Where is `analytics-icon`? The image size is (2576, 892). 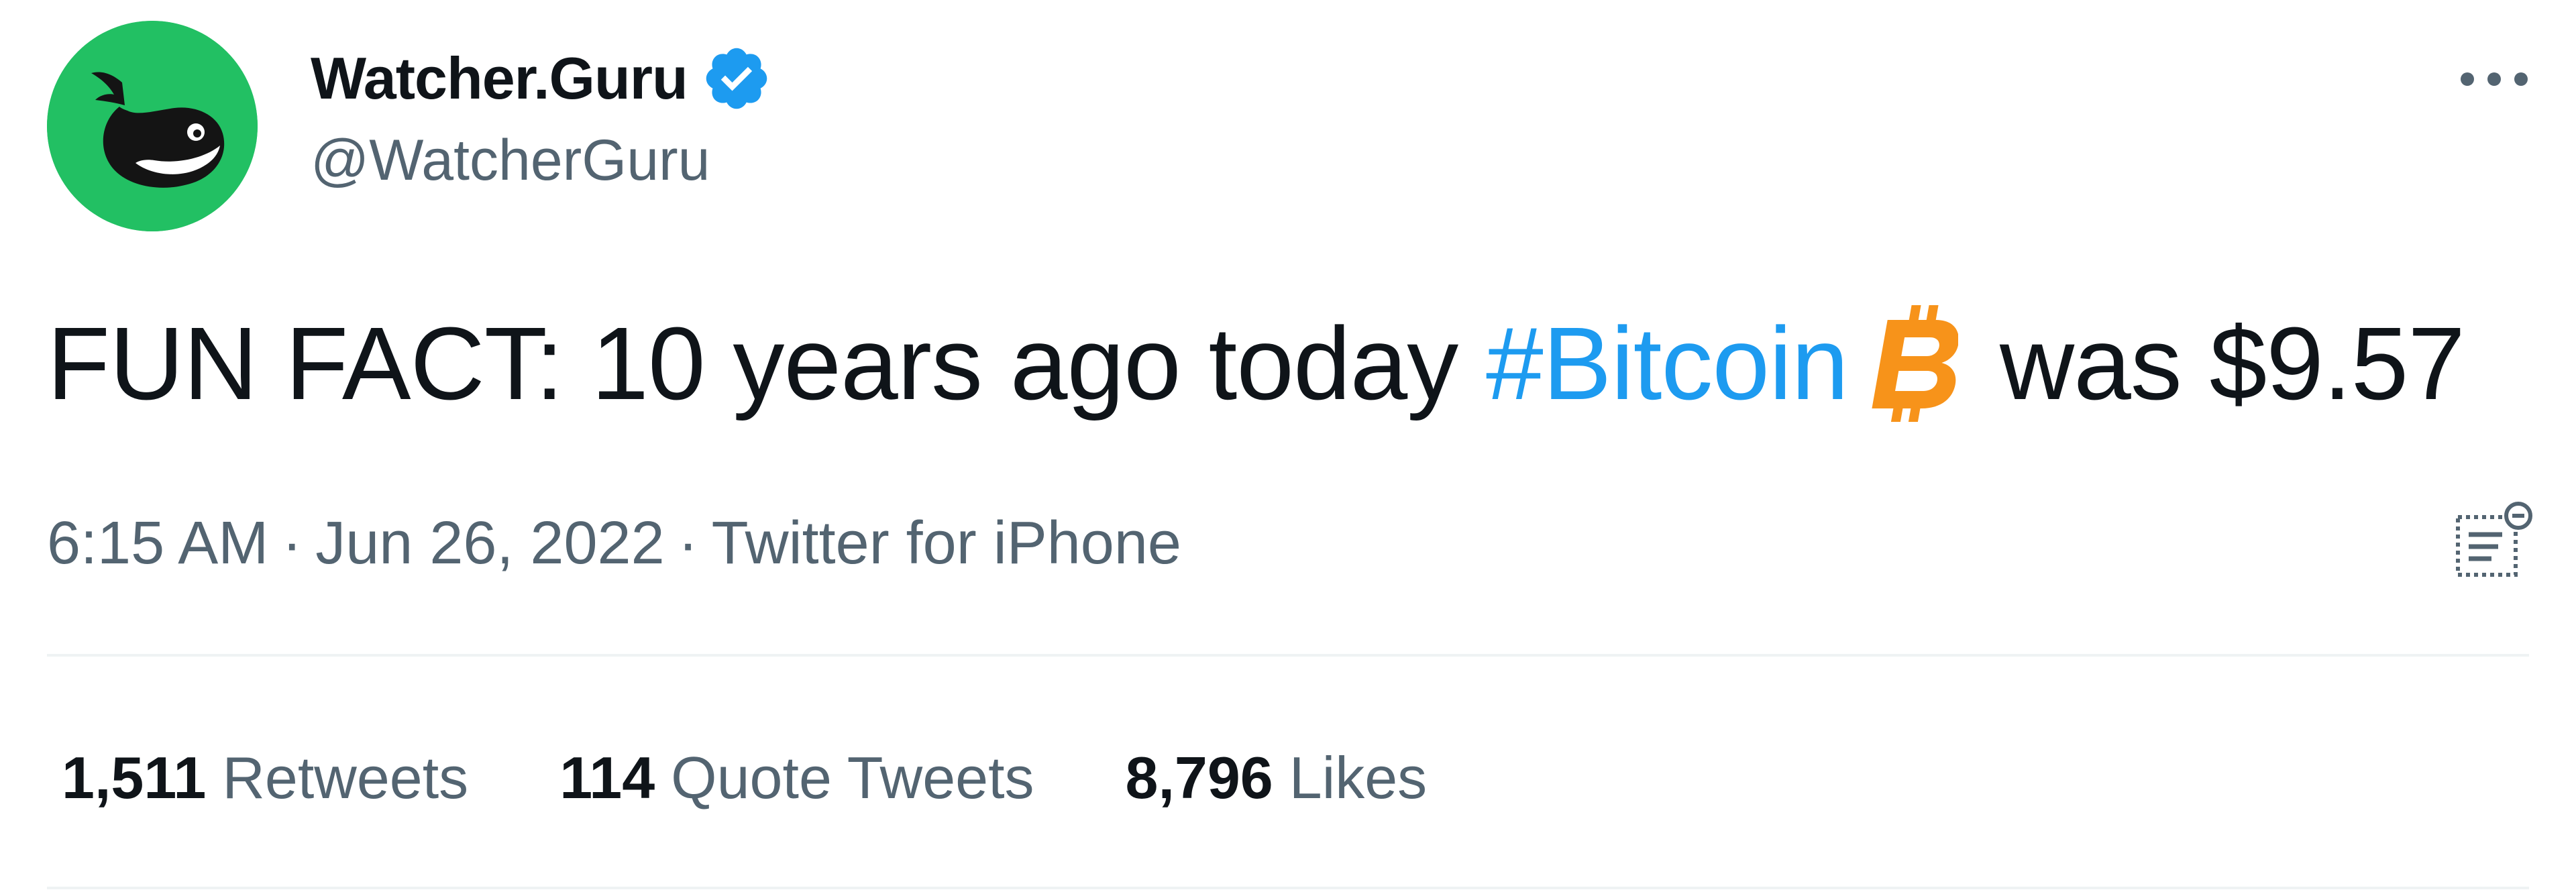
analytics-icon is located at coordinates (2492, 543).